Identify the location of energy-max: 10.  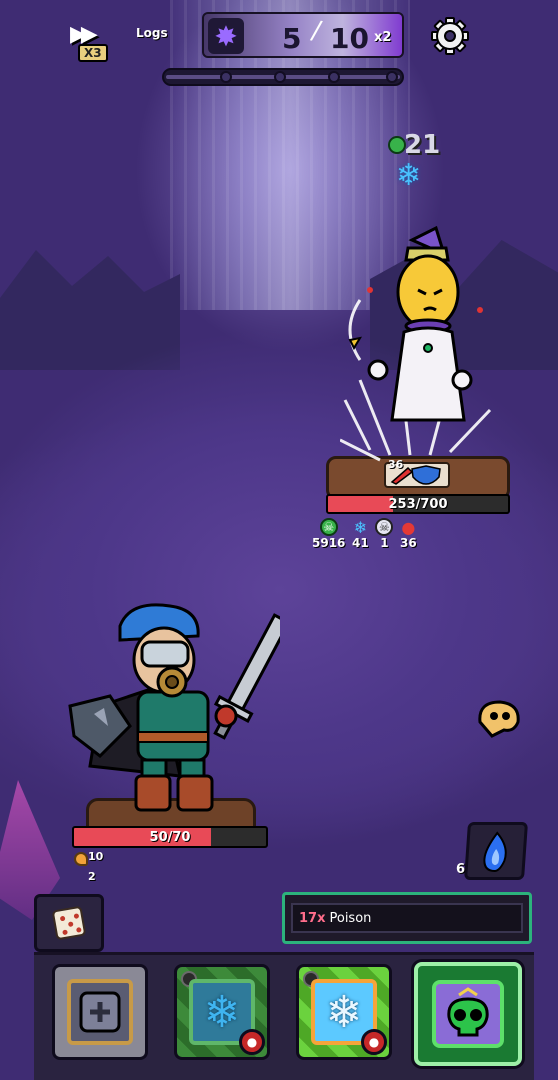
(349, 38).